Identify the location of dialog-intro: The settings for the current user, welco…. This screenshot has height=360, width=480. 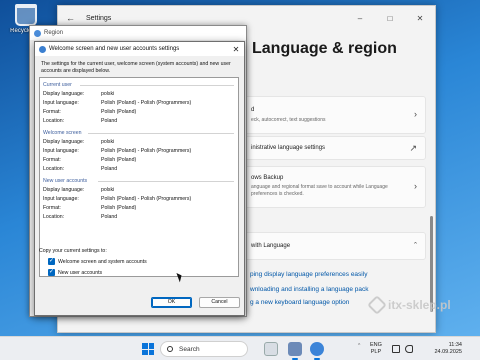
(136, 67).